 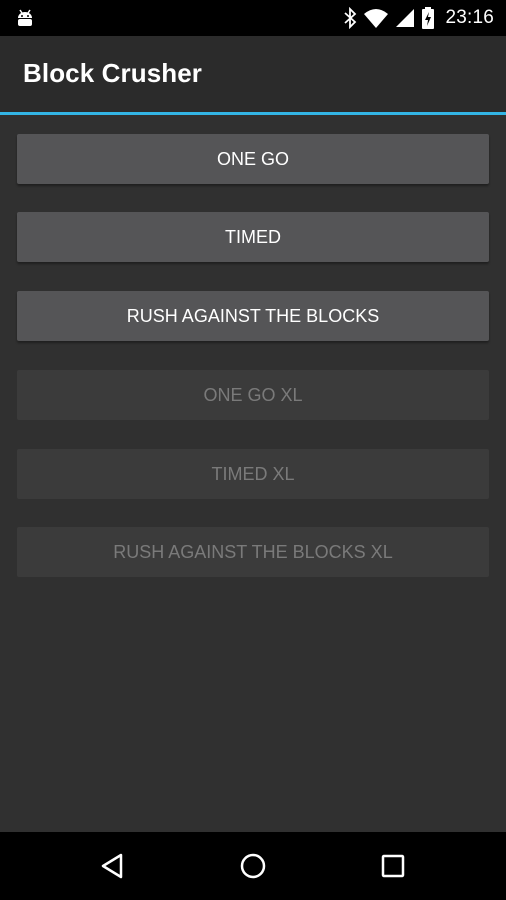 I want to click on back-button, so click(x=112, y=866).